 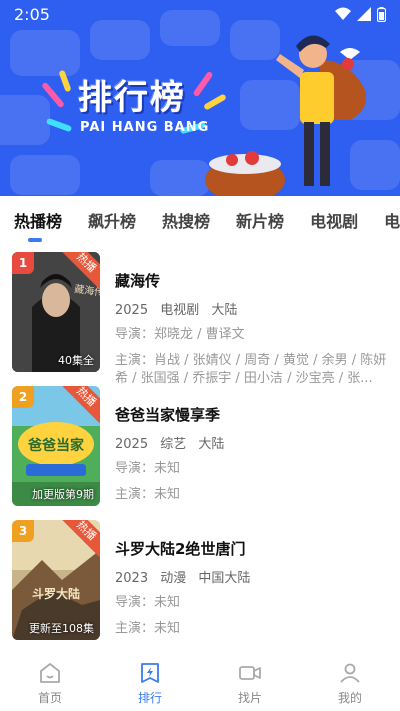 I want to click on ranking-icon, so click(x=150, y=672).